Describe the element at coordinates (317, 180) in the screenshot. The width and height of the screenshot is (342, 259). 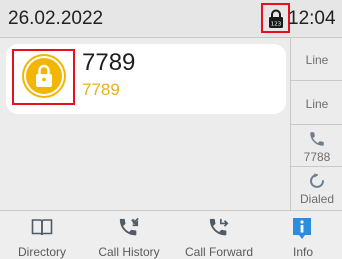
I see `redial-icon` at that location.